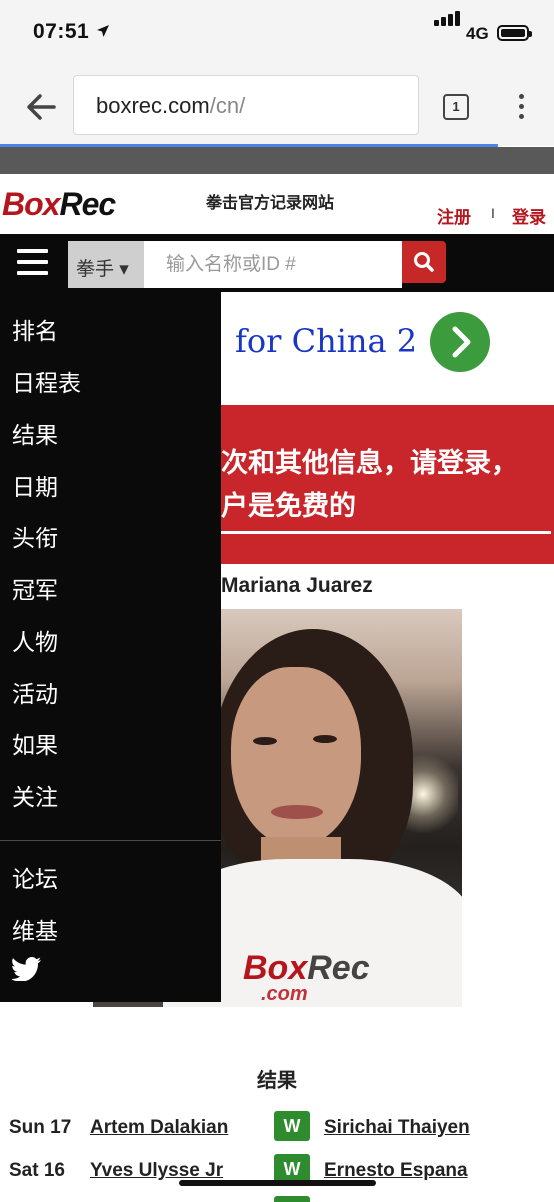 This screenshot has width=554, height=1202. Describe the element at coordinates (277, 160) in the screenshot. I see `ad-strip` at that location.